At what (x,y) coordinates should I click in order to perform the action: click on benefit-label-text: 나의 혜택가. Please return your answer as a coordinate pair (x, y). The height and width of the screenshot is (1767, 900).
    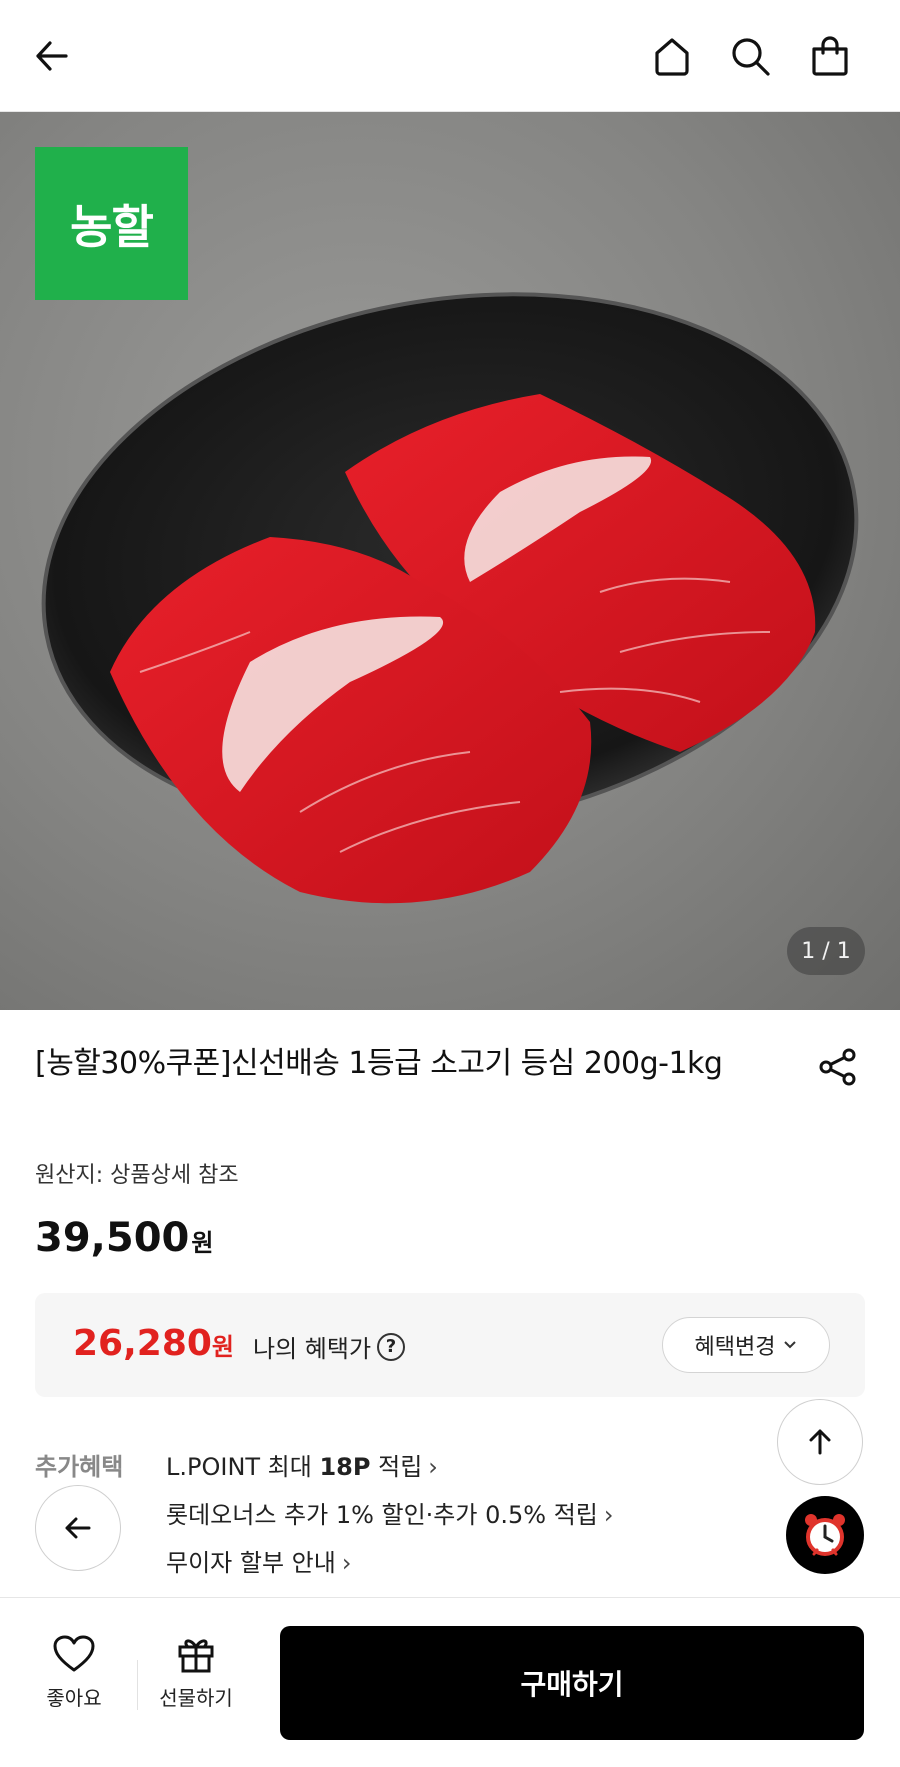
    Looking at the image, I should click on (312, 1349).